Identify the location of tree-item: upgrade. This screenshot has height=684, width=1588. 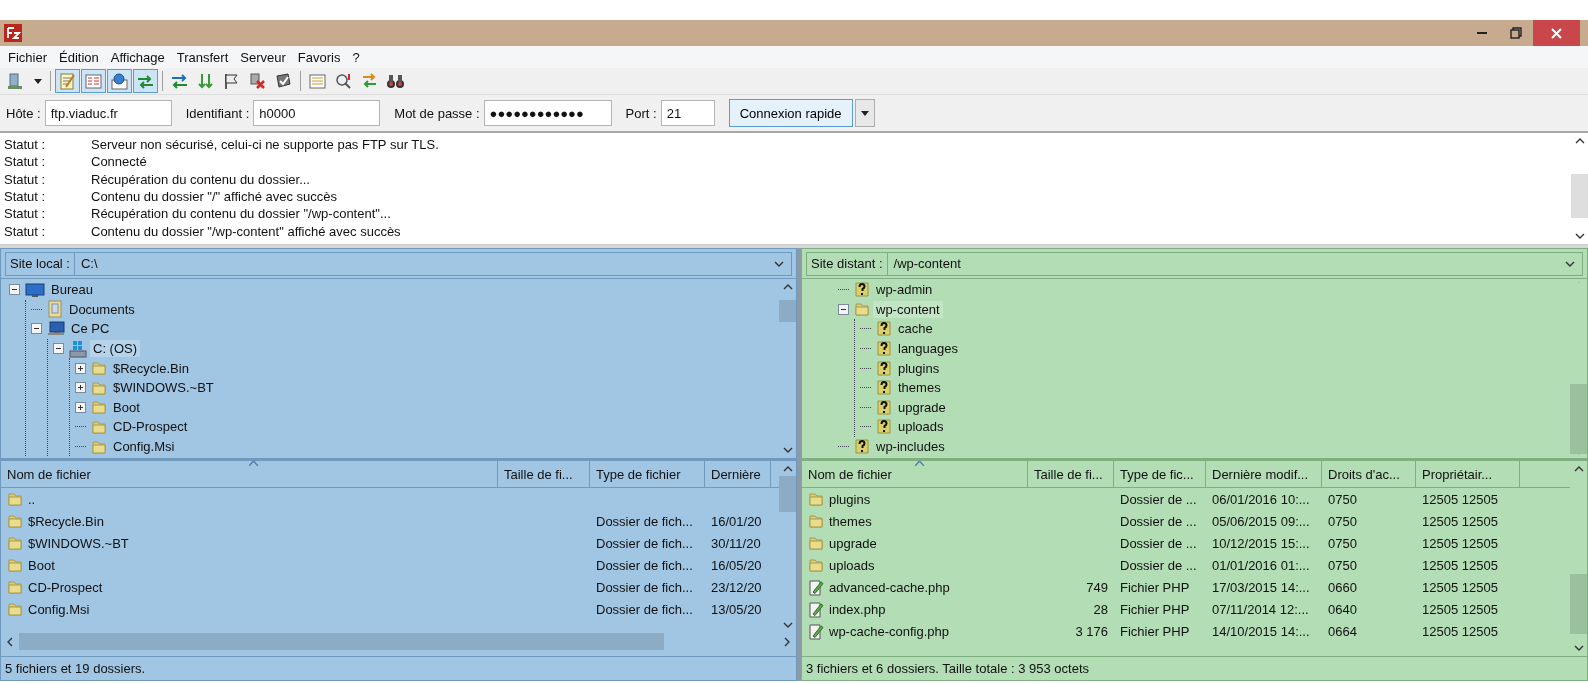
(922, 407).